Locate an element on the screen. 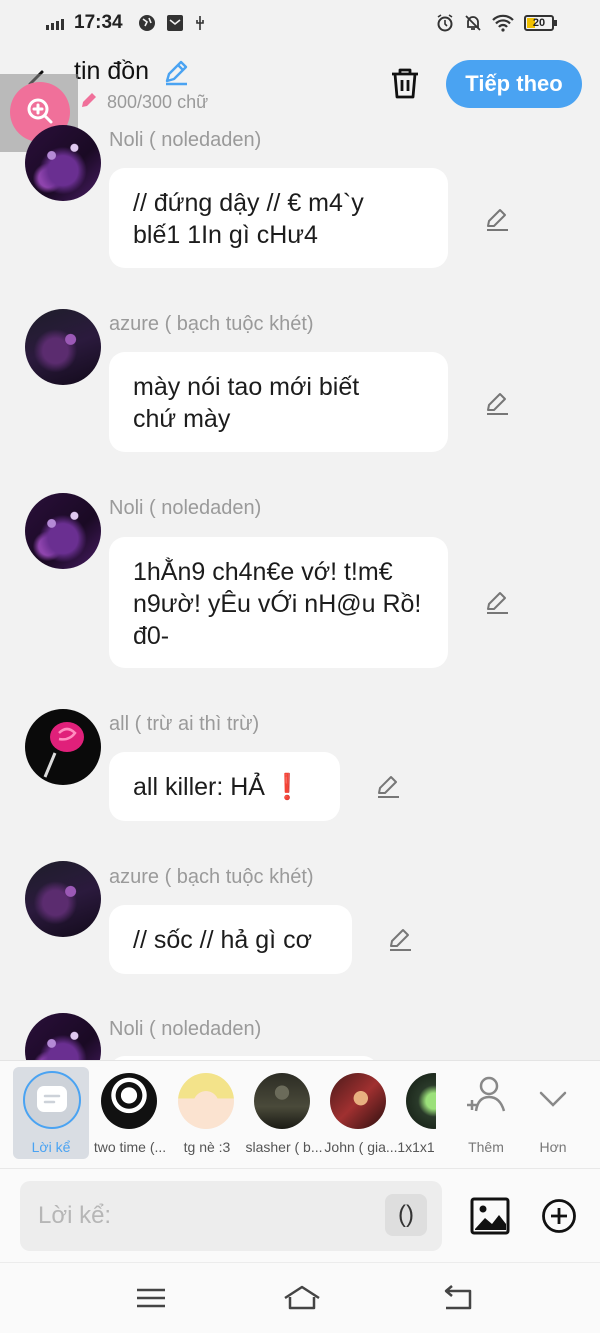  header: tin đồn 800/300 chữ Tiếp theo is located at coordinates (300, 84).